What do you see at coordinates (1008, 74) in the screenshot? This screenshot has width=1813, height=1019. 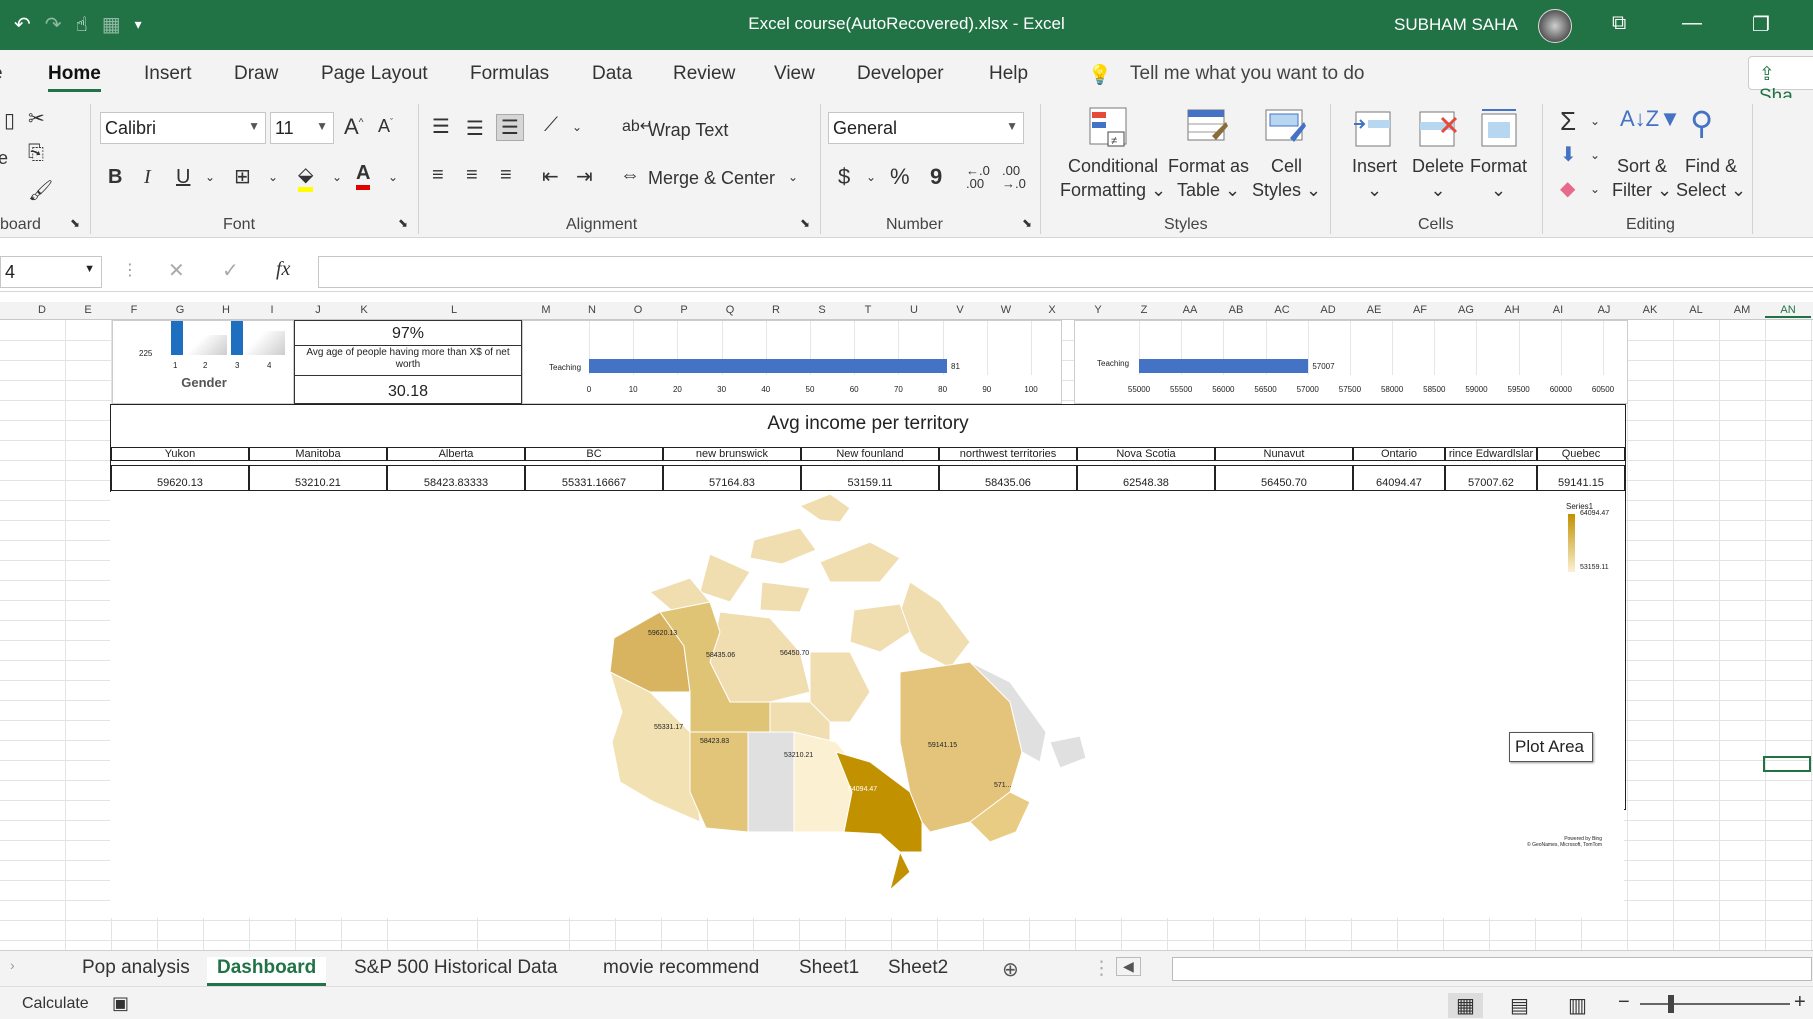 I see `tab-help: Help` at bounding box center [1008, 74].